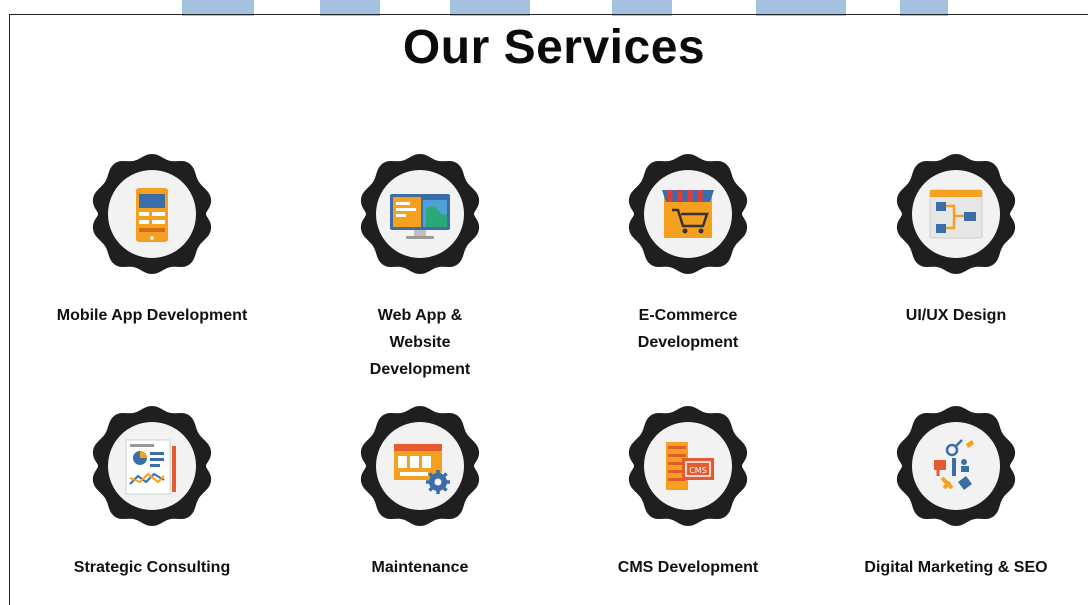 This screenshot has height=605, width=1088. I want to click on consulting-chart-icon, so click(152, 466).